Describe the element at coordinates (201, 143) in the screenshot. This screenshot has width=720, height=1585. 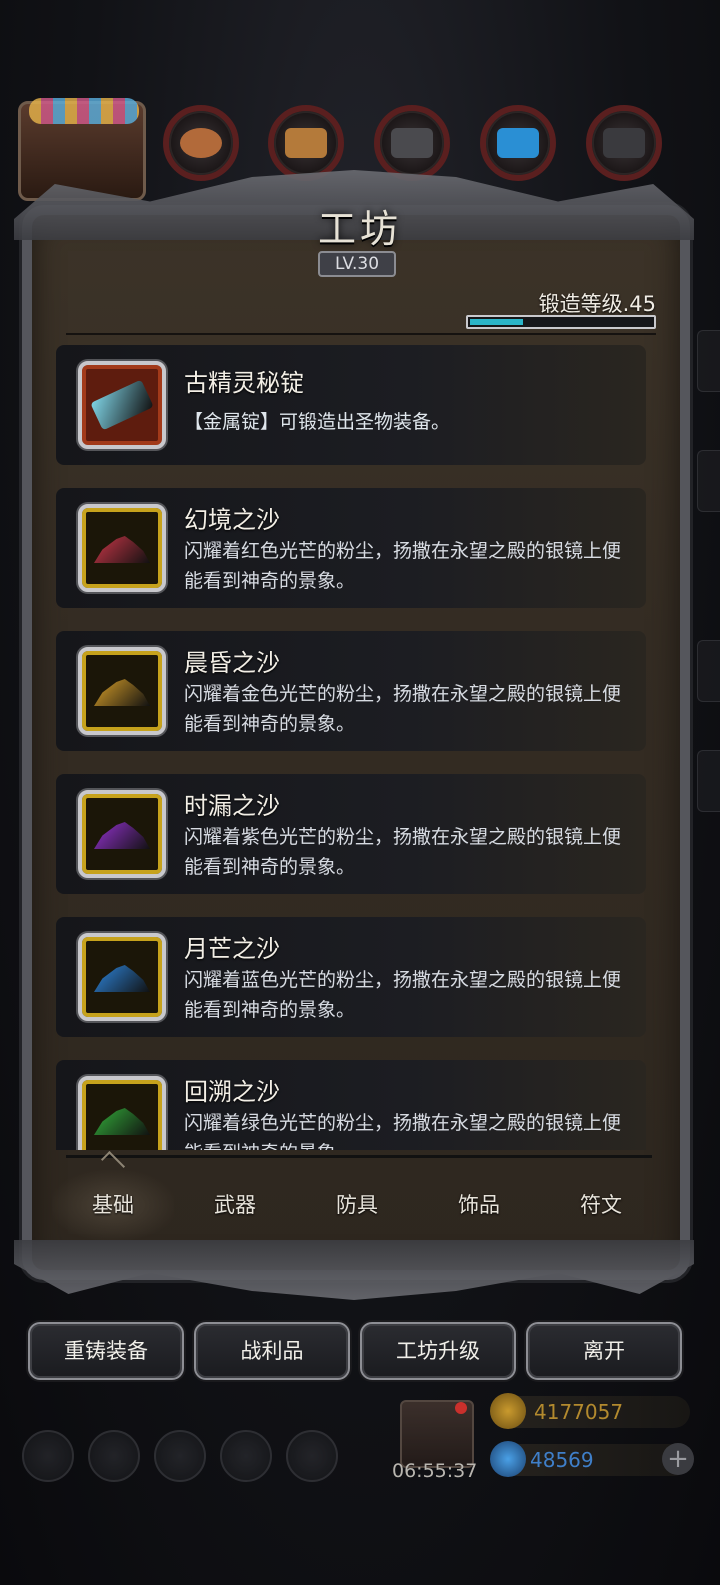
I see `top-circle-ore-icon` at that location.